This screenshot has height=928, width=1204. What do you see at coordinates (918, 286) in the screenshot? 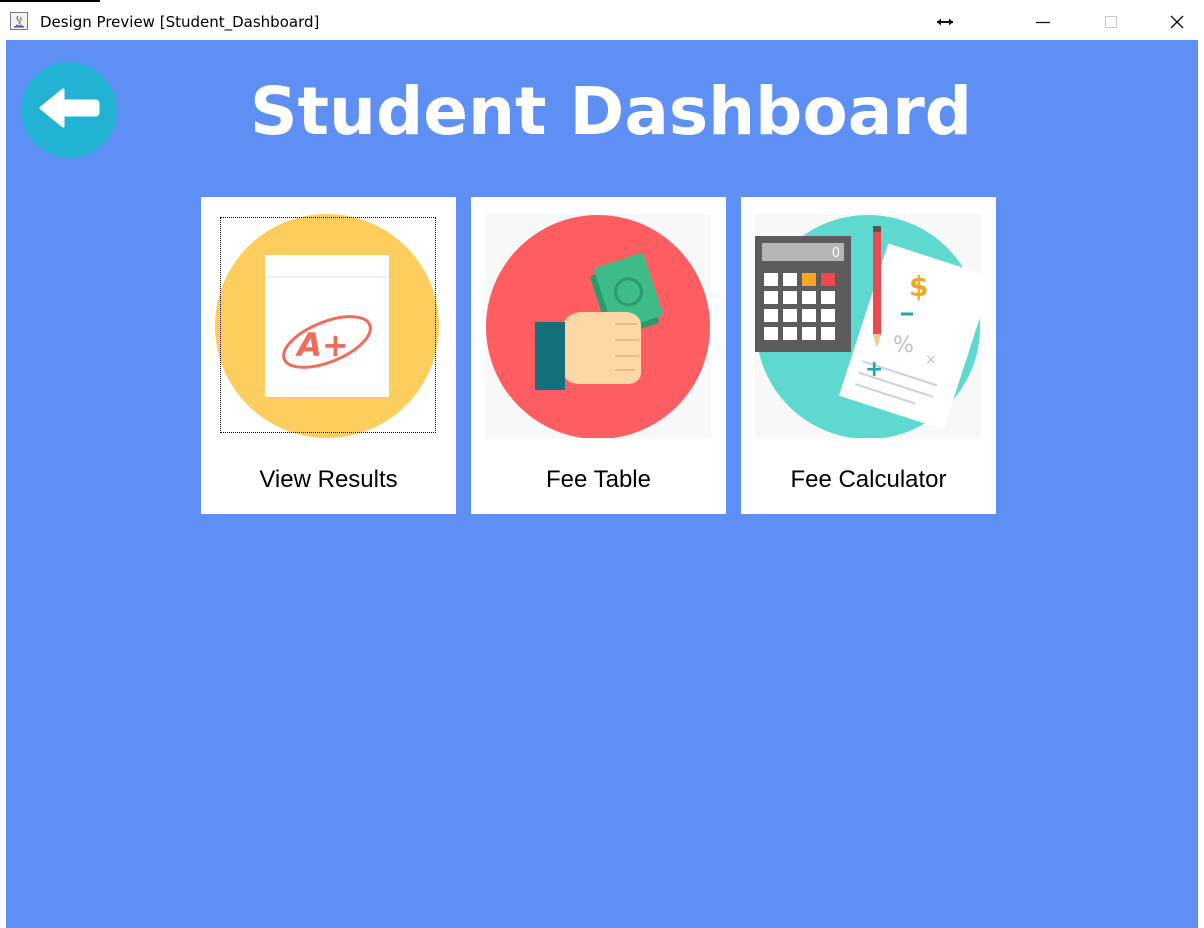
I see `dollar-sign-icon: $` at bounding box center [918, 286].